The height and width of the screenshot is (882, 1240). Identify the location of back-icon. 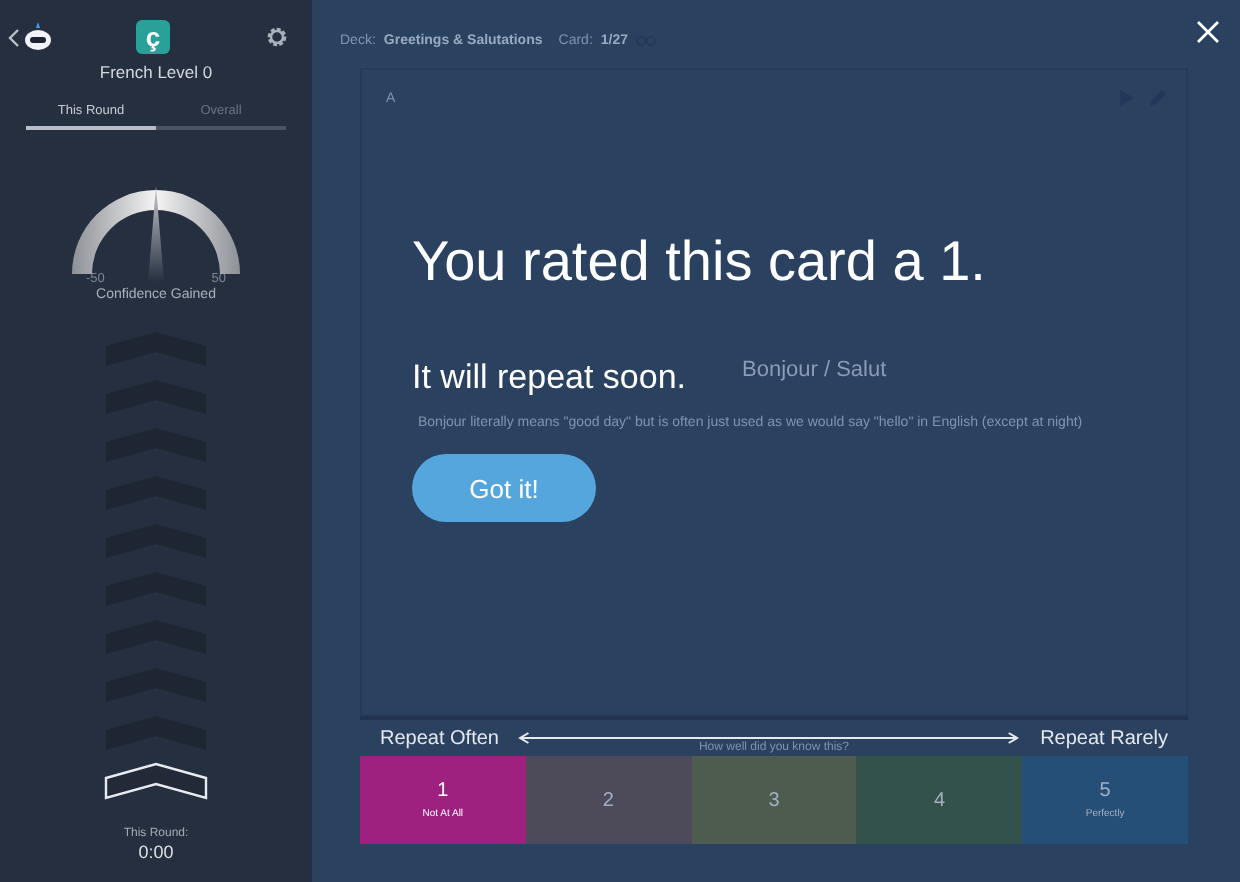
(14, 37).